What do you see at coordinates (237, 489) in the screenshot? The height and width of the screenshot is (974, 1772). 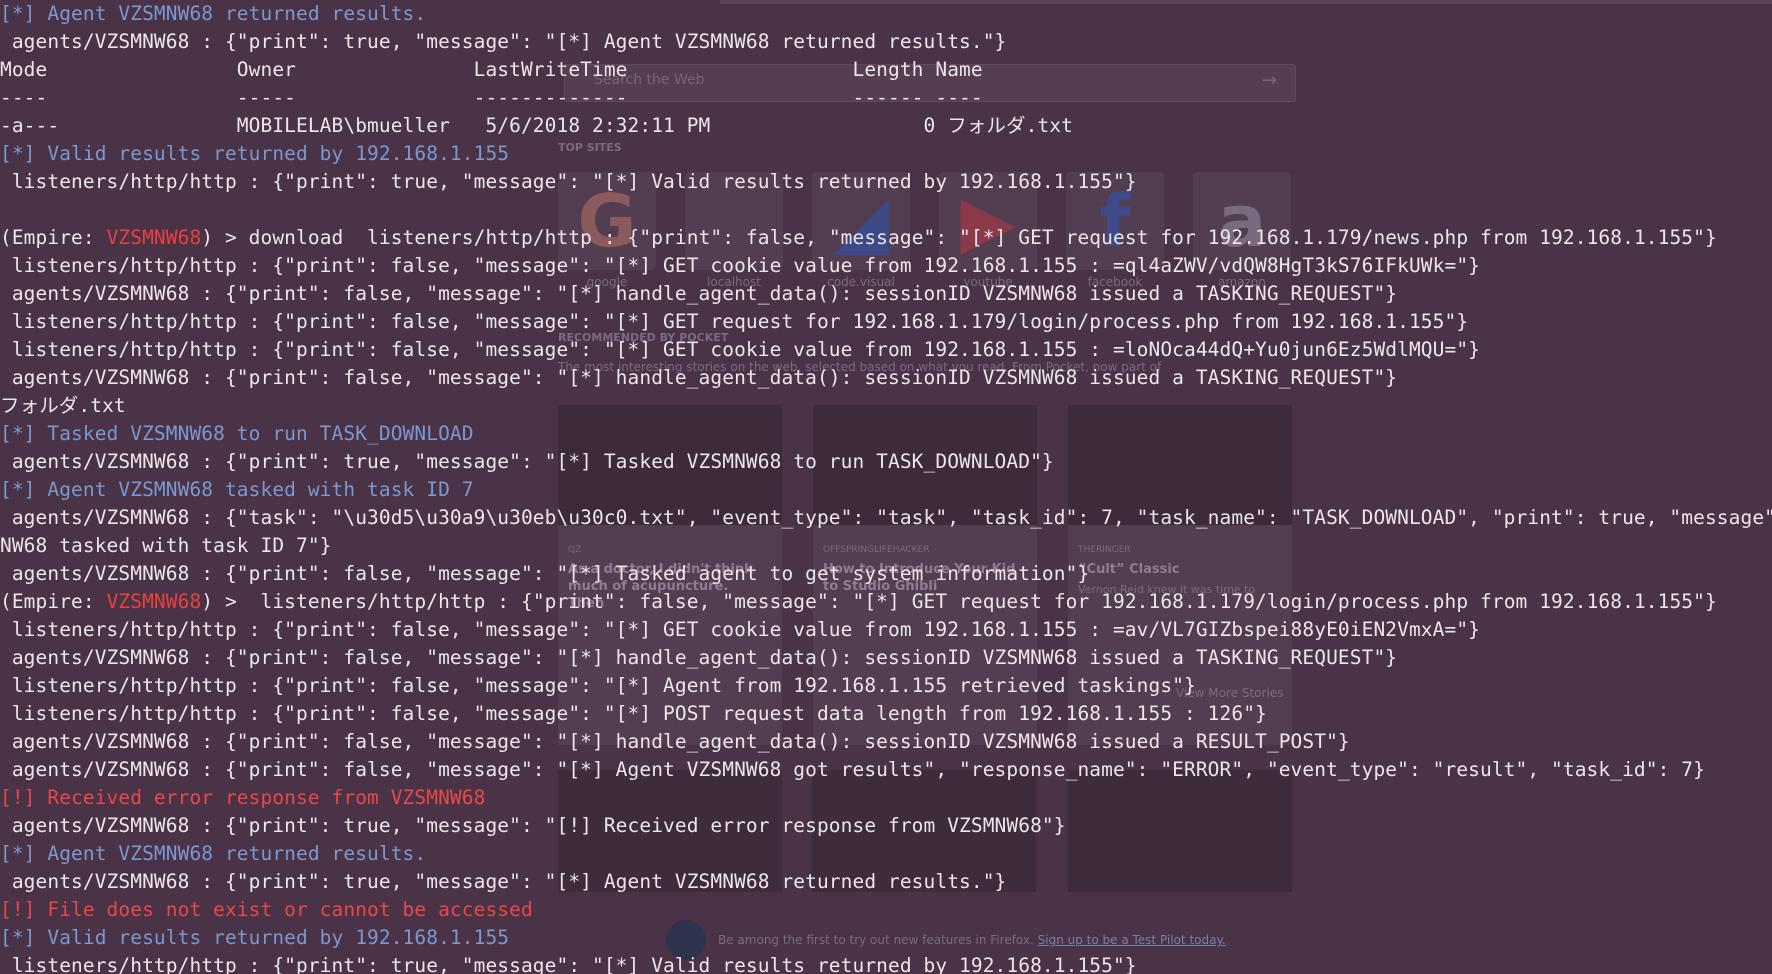 I see `terminal-text: [*] Agent VZSMNW68 tasked with task ID 7` at bounding box center [237, 489].